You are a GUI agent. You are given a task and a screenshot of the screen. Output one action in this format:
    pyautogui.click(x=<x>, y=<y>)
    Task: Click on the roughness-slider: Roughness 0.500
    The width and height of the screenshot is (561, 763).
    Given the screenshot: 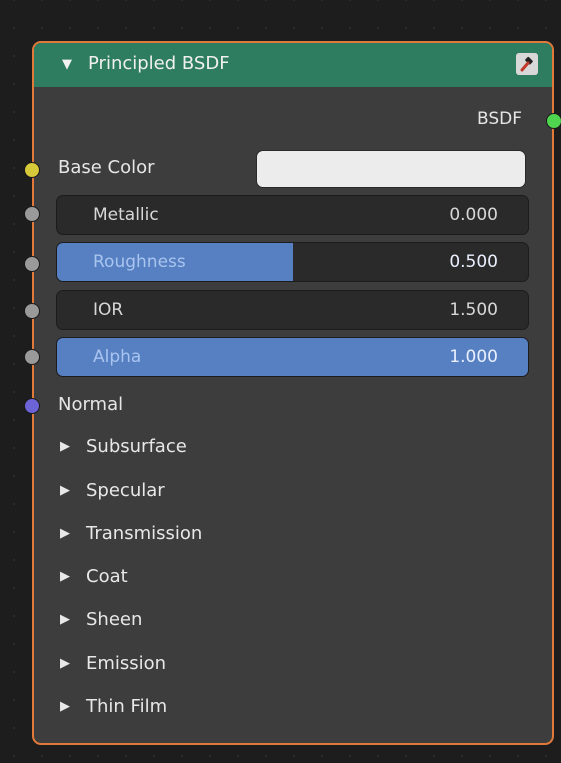 What is the action you would take?
    pyautogui.click(x=292, y=262)
    